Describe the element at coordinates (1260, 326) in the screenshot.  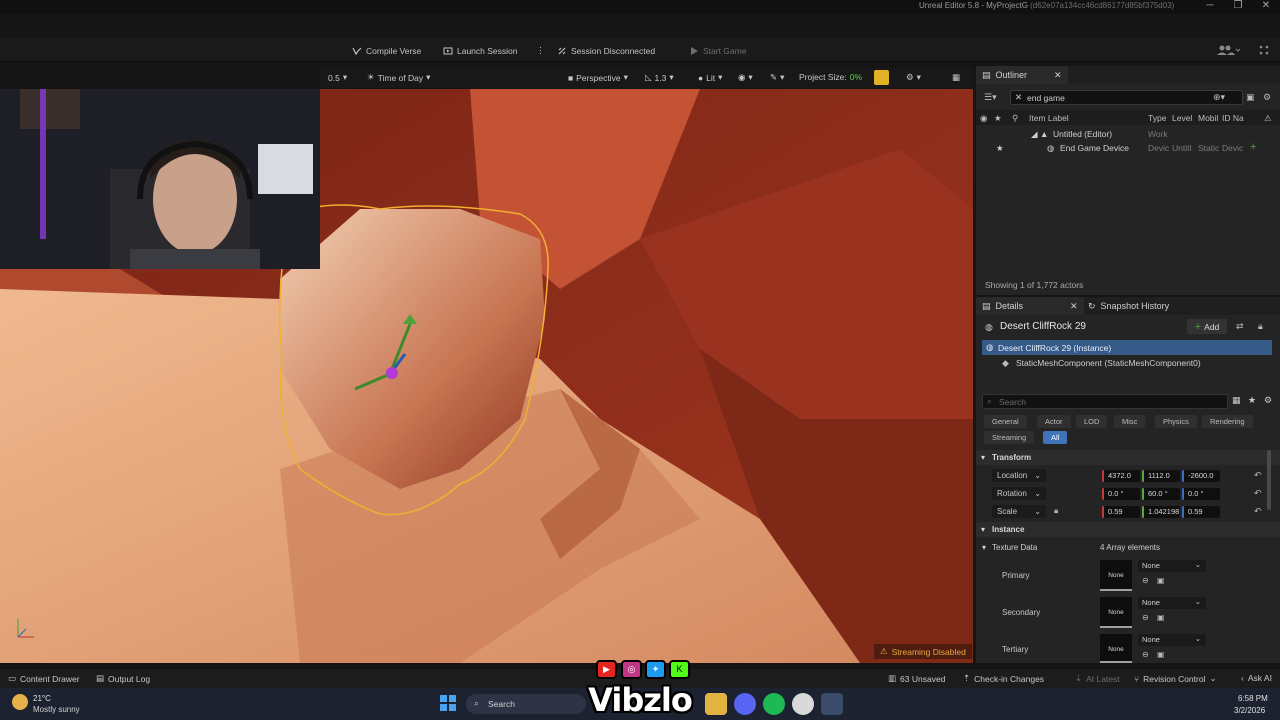
I see `lock-icon: 🔒︎` at that location.